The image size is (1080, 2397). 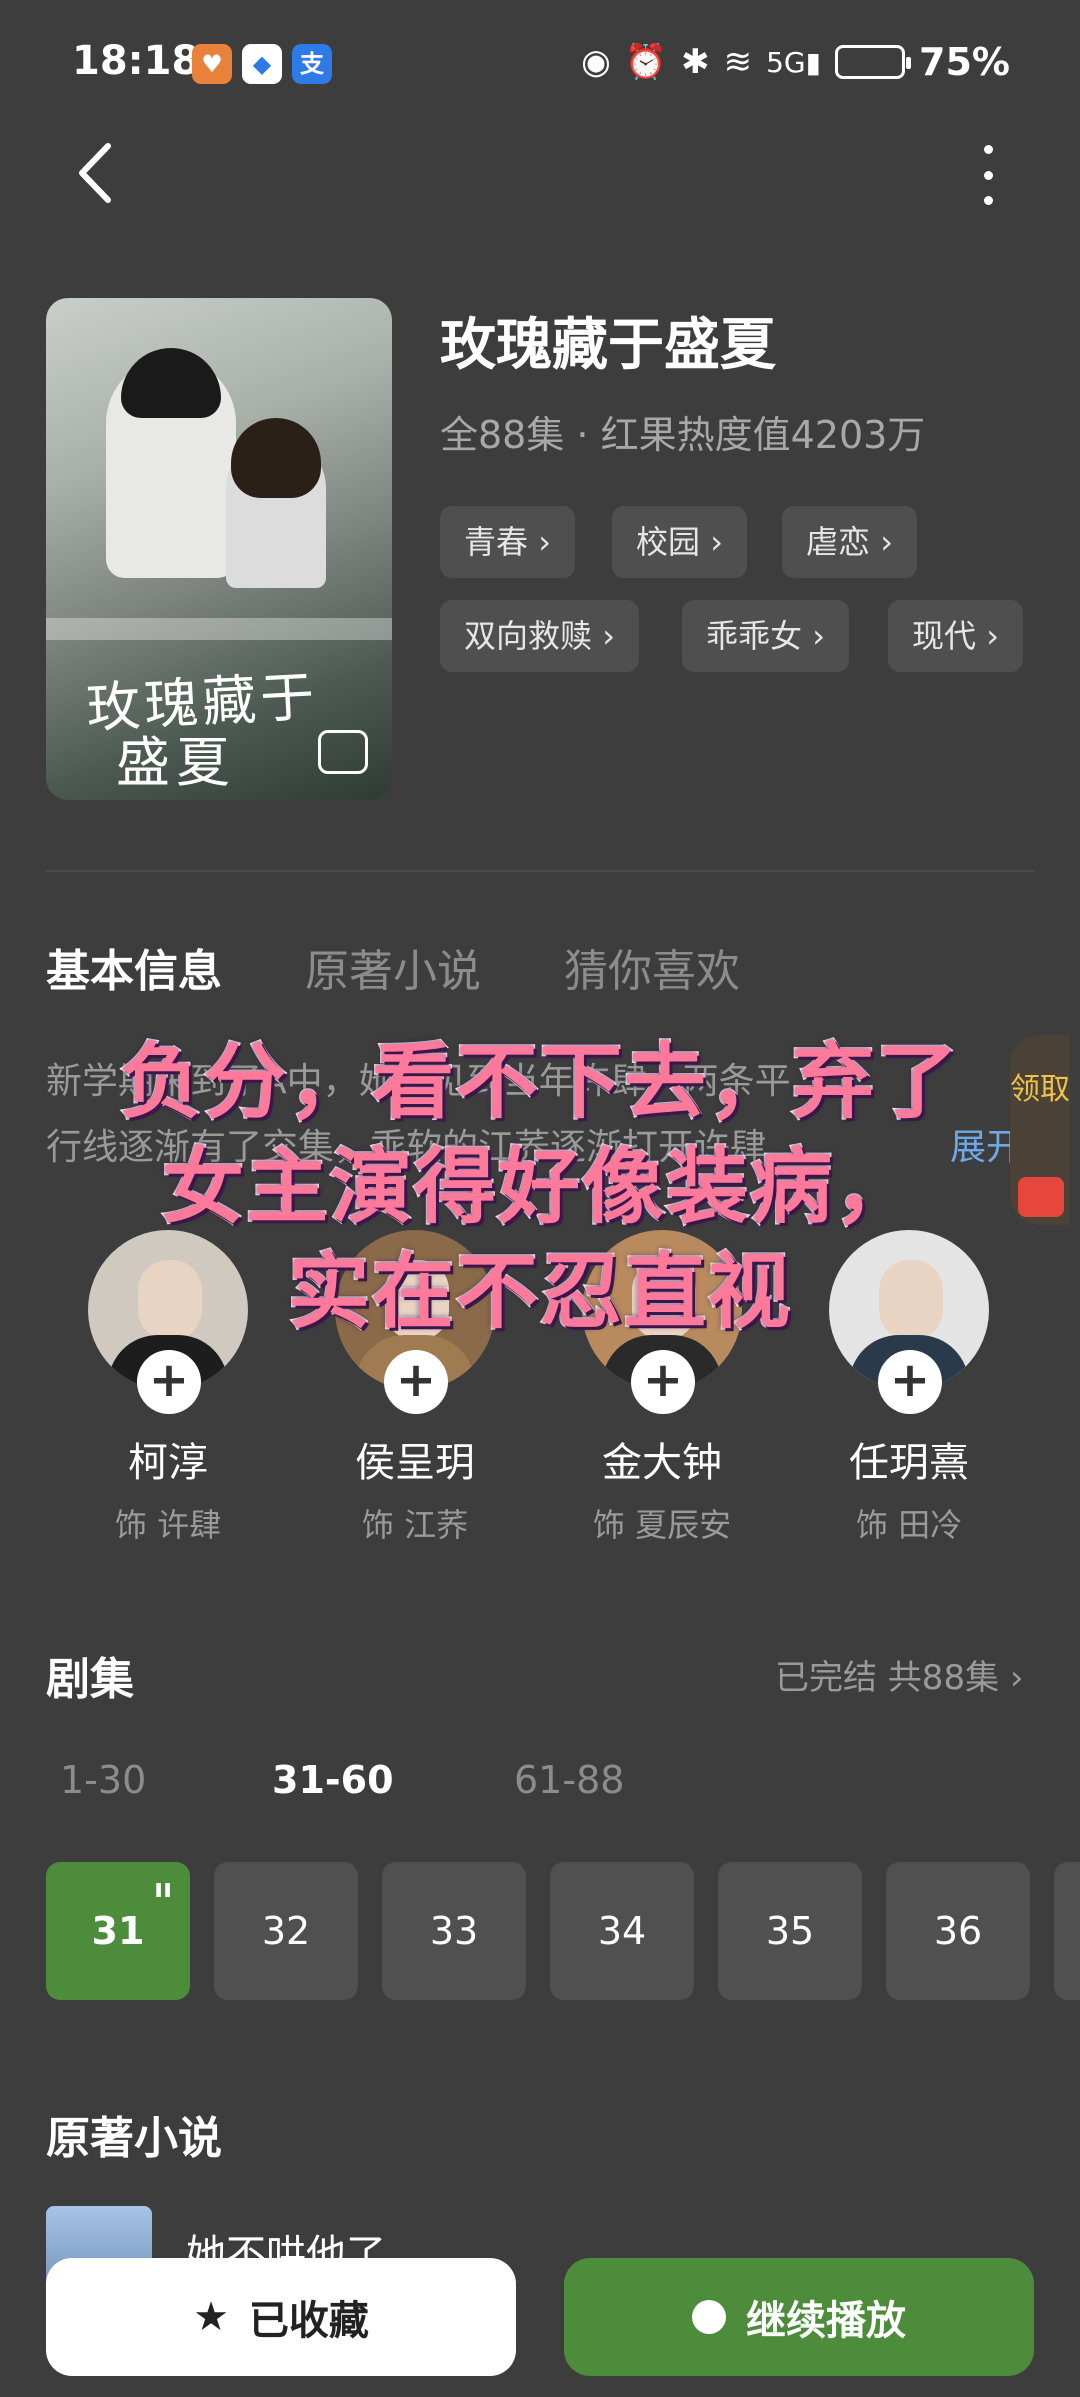 I want to click on novel-section-title: 原著小说, so click(x=134, y=2138).